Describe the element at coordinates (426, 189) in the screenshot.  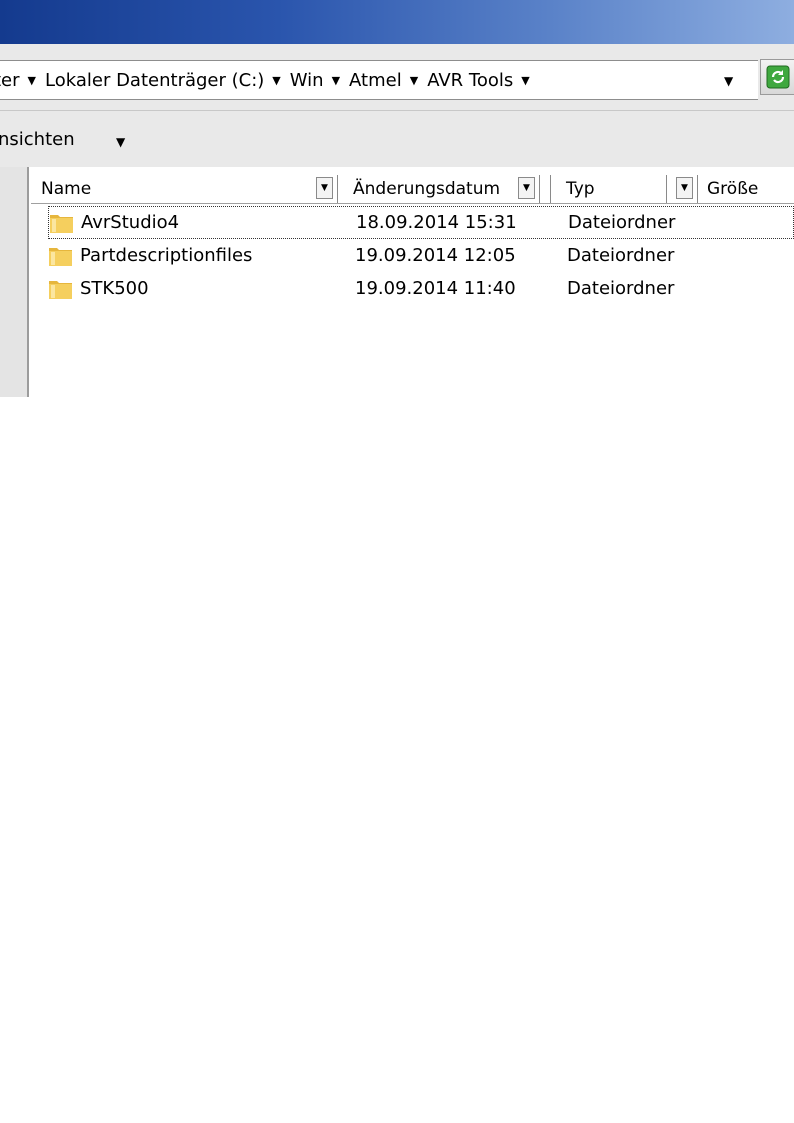
I see `column-header-date: Änderungsdatum` at that location.